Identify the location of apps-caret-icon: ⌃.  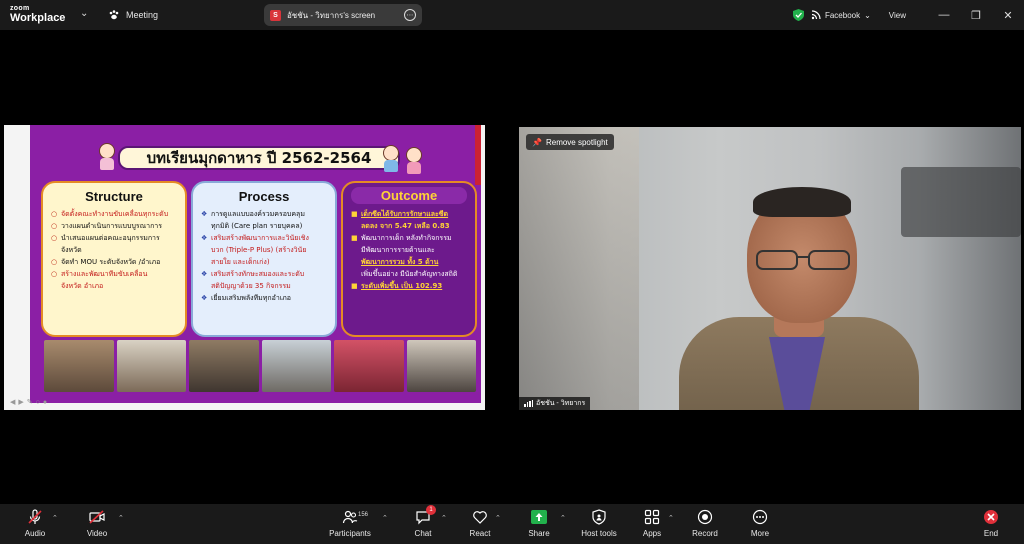
(671, 518).